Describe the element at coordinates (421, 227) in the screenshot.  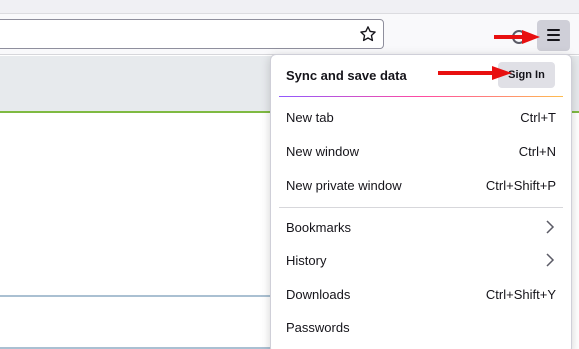
I see `menu-item-bookmarks: Bookmarks` at that location.